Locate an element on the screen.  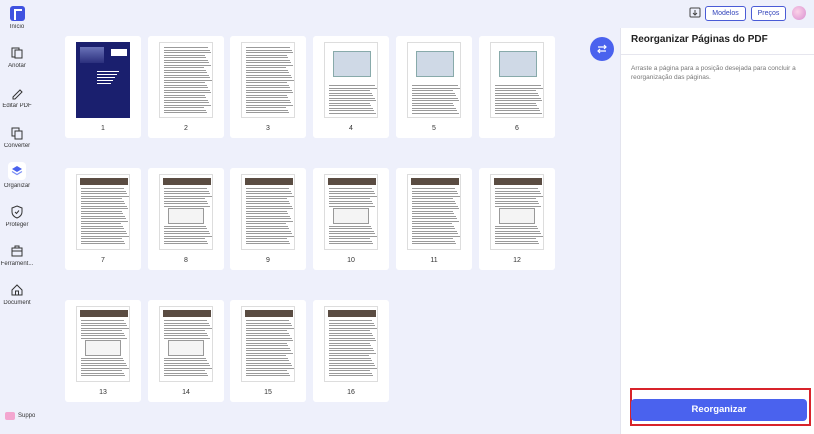
sidebar-item-document: Document is located at coordinates (17, 299).